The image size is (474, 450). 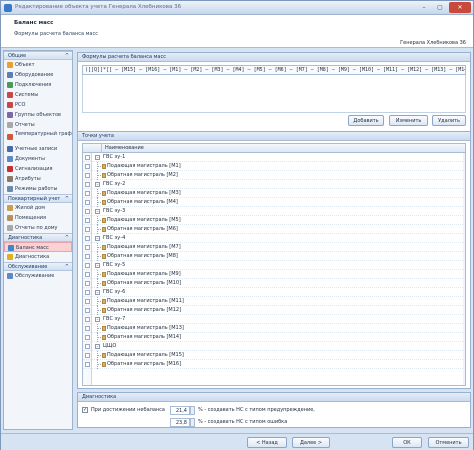 What do you see at coordinates (274, 337) in the screenshot?
I see `child-row: Обратная магистраль [M14]` at bounding box center [274, 337].